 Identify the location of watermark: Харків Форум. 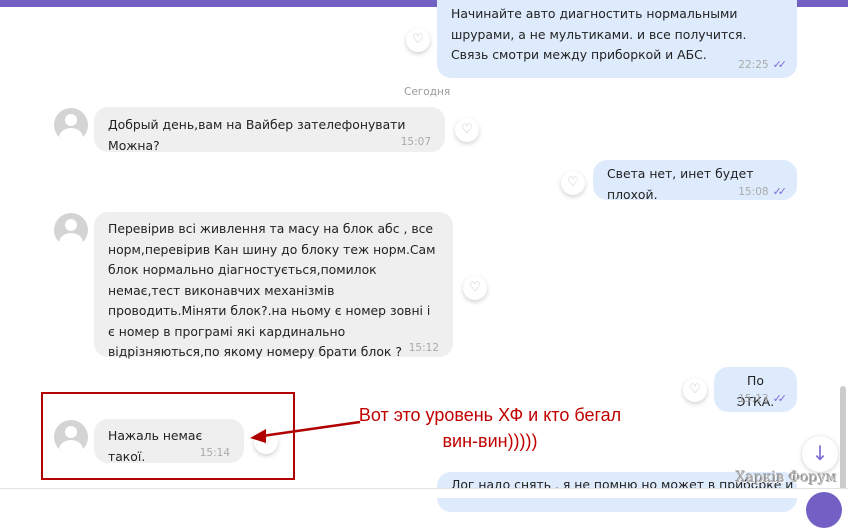
(786, 478).